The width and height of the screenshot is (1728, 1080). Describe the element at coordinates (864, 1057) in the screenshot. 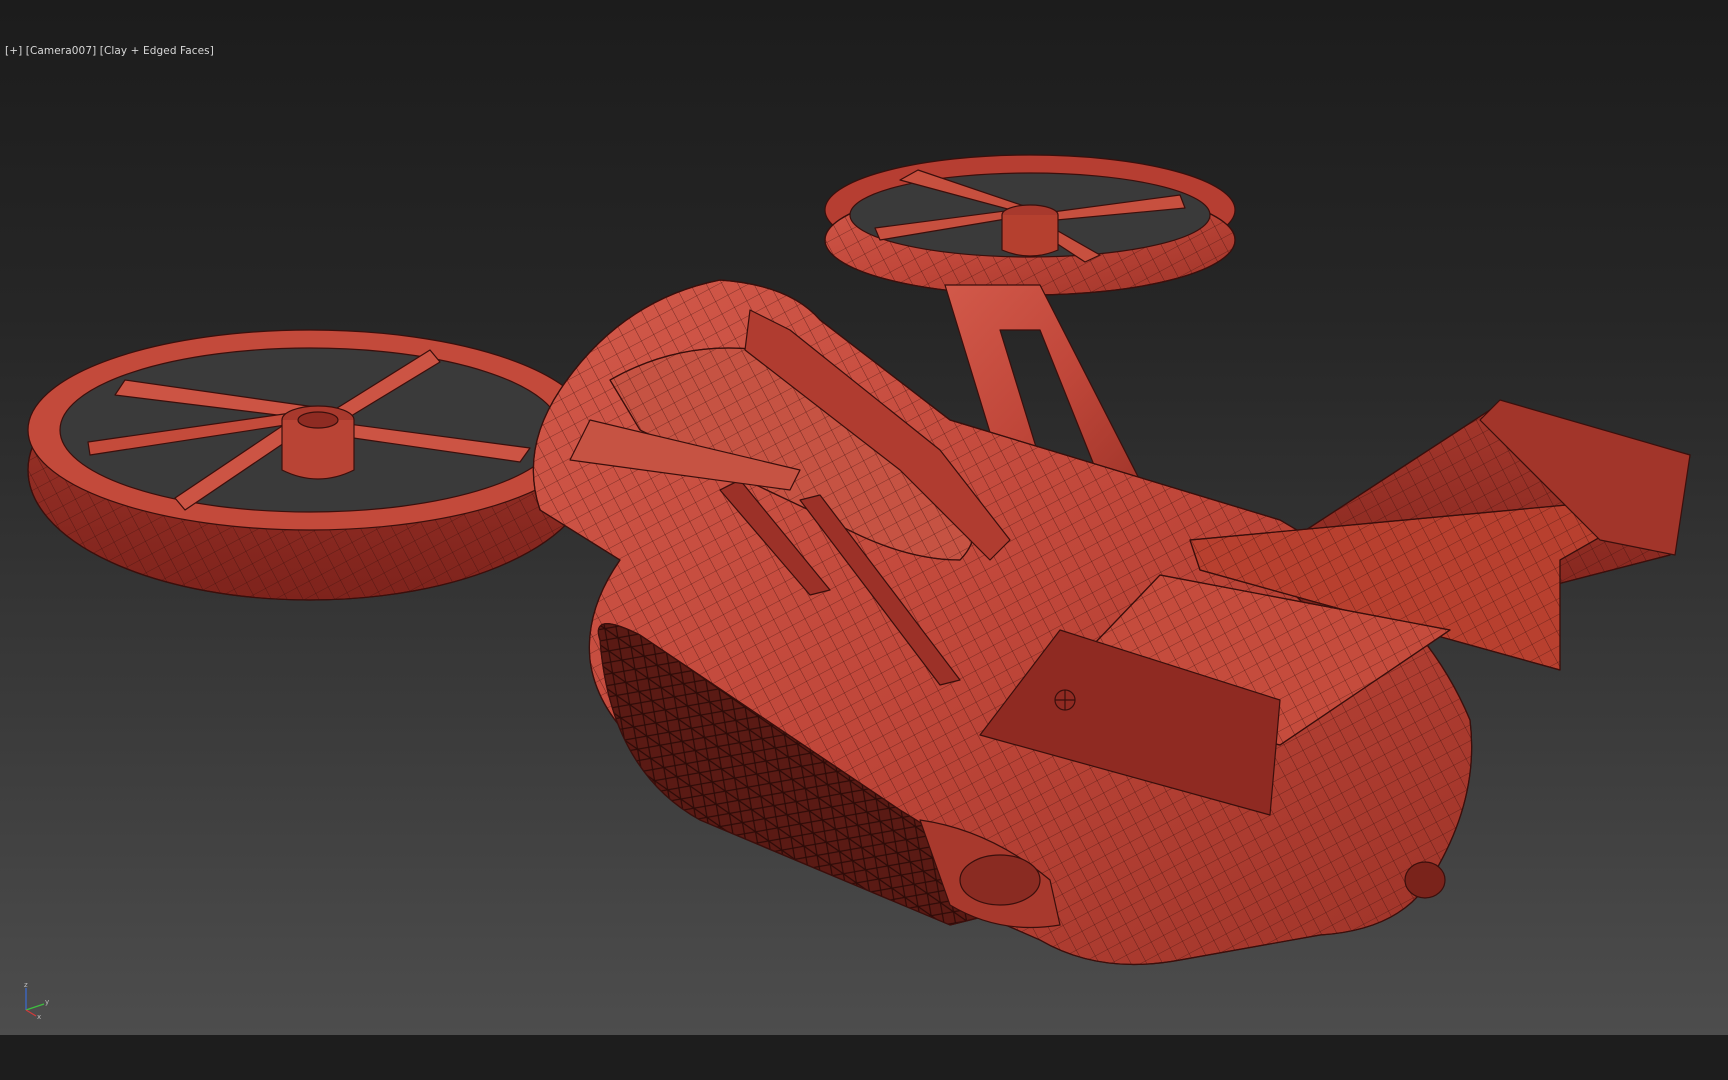

I see `bottom-bar` at that location.